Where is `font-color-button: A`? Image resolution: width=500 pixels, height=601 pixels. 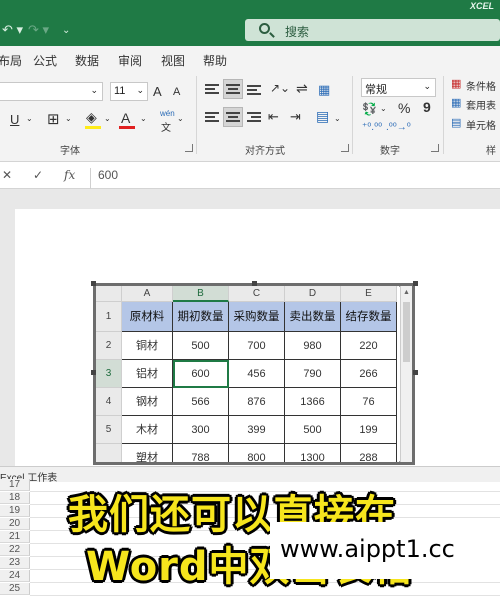
font-color-button: A is located at coordinates (125, 118).